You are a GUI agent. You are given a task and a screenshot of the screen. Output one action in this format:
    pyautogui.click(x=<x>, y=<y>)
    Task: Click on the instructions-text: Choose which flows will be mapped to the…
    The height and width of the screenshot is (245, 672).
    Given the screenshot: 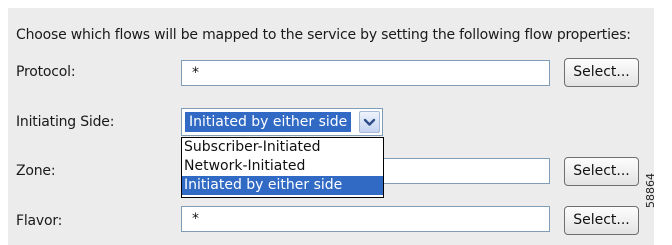 What is the action you would take?
    pyautogui.click(x=323, y=35)
    